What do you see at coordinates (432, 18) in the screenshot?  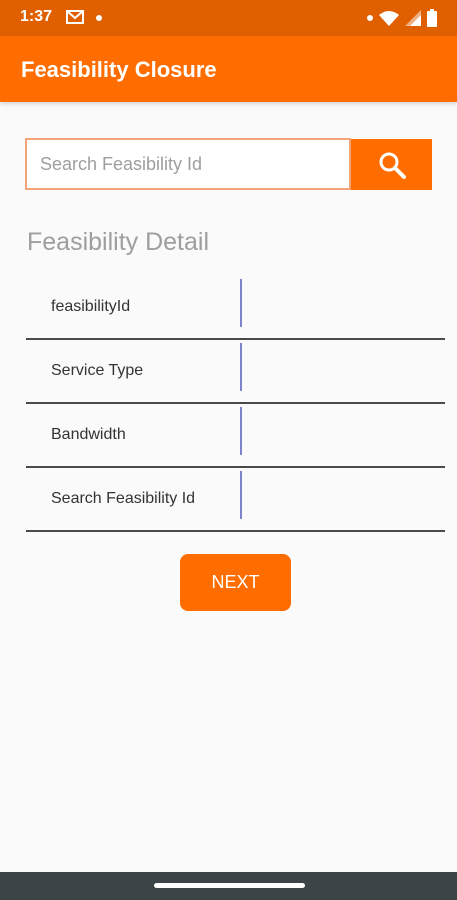 I see `battery-icon` at bounding box center [432, 18].